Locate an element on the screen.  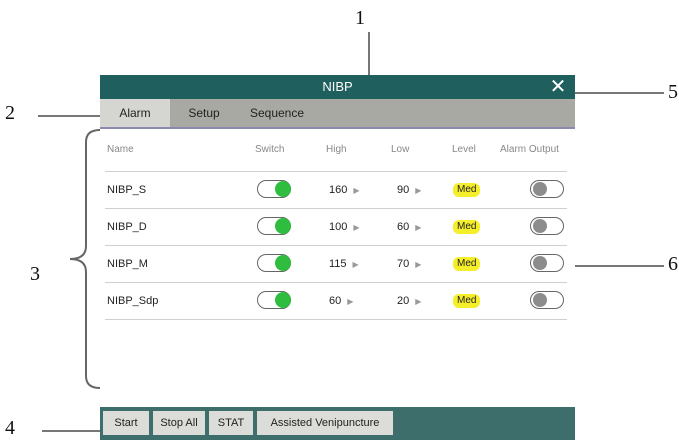
callout-2: 2 is located at coordinates (10, 113).